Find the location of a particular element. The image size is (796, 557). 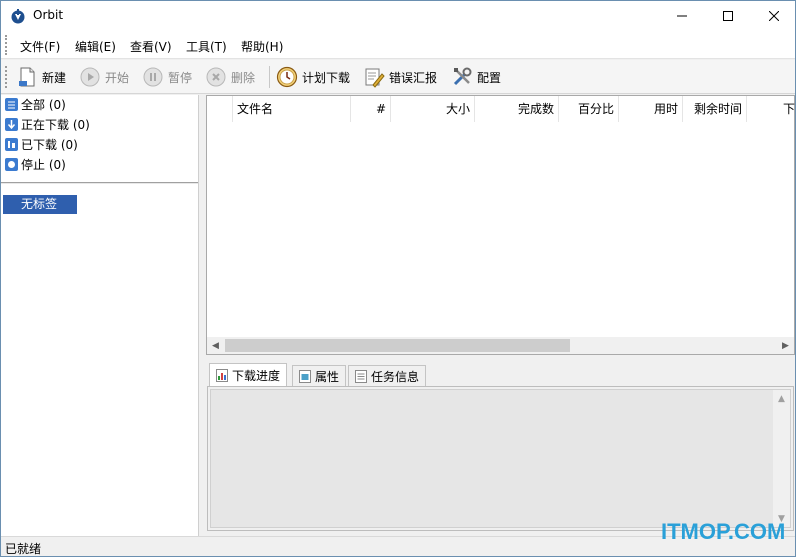

menu-view: 查看(V) is located at coordinates (151, 46).